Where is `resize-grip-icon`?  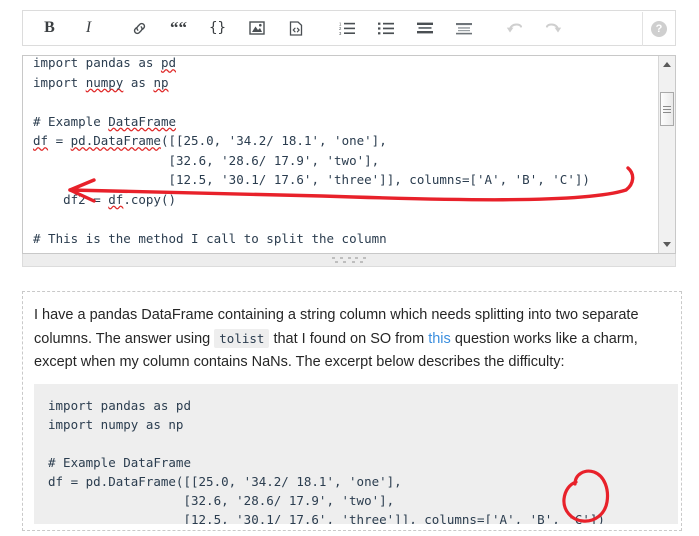
resize-grip-icon is located at coordinates (349, 260).